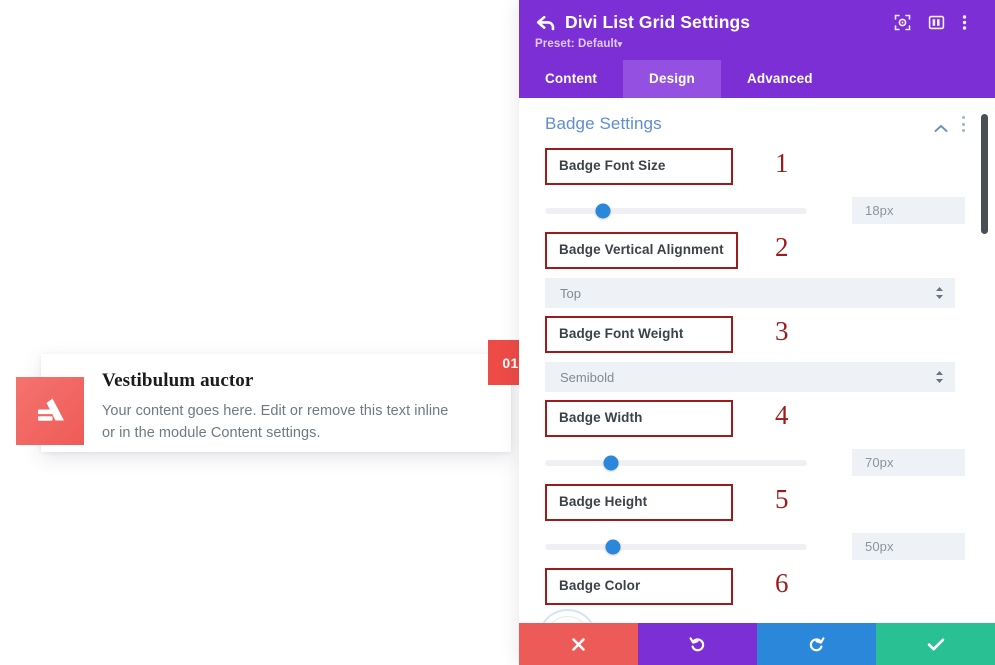 The image size is (995, 665). Describe the element at coordinates (757, 44) in the screenshot. I see `preset-selector: Preset: Default▾` at that location.